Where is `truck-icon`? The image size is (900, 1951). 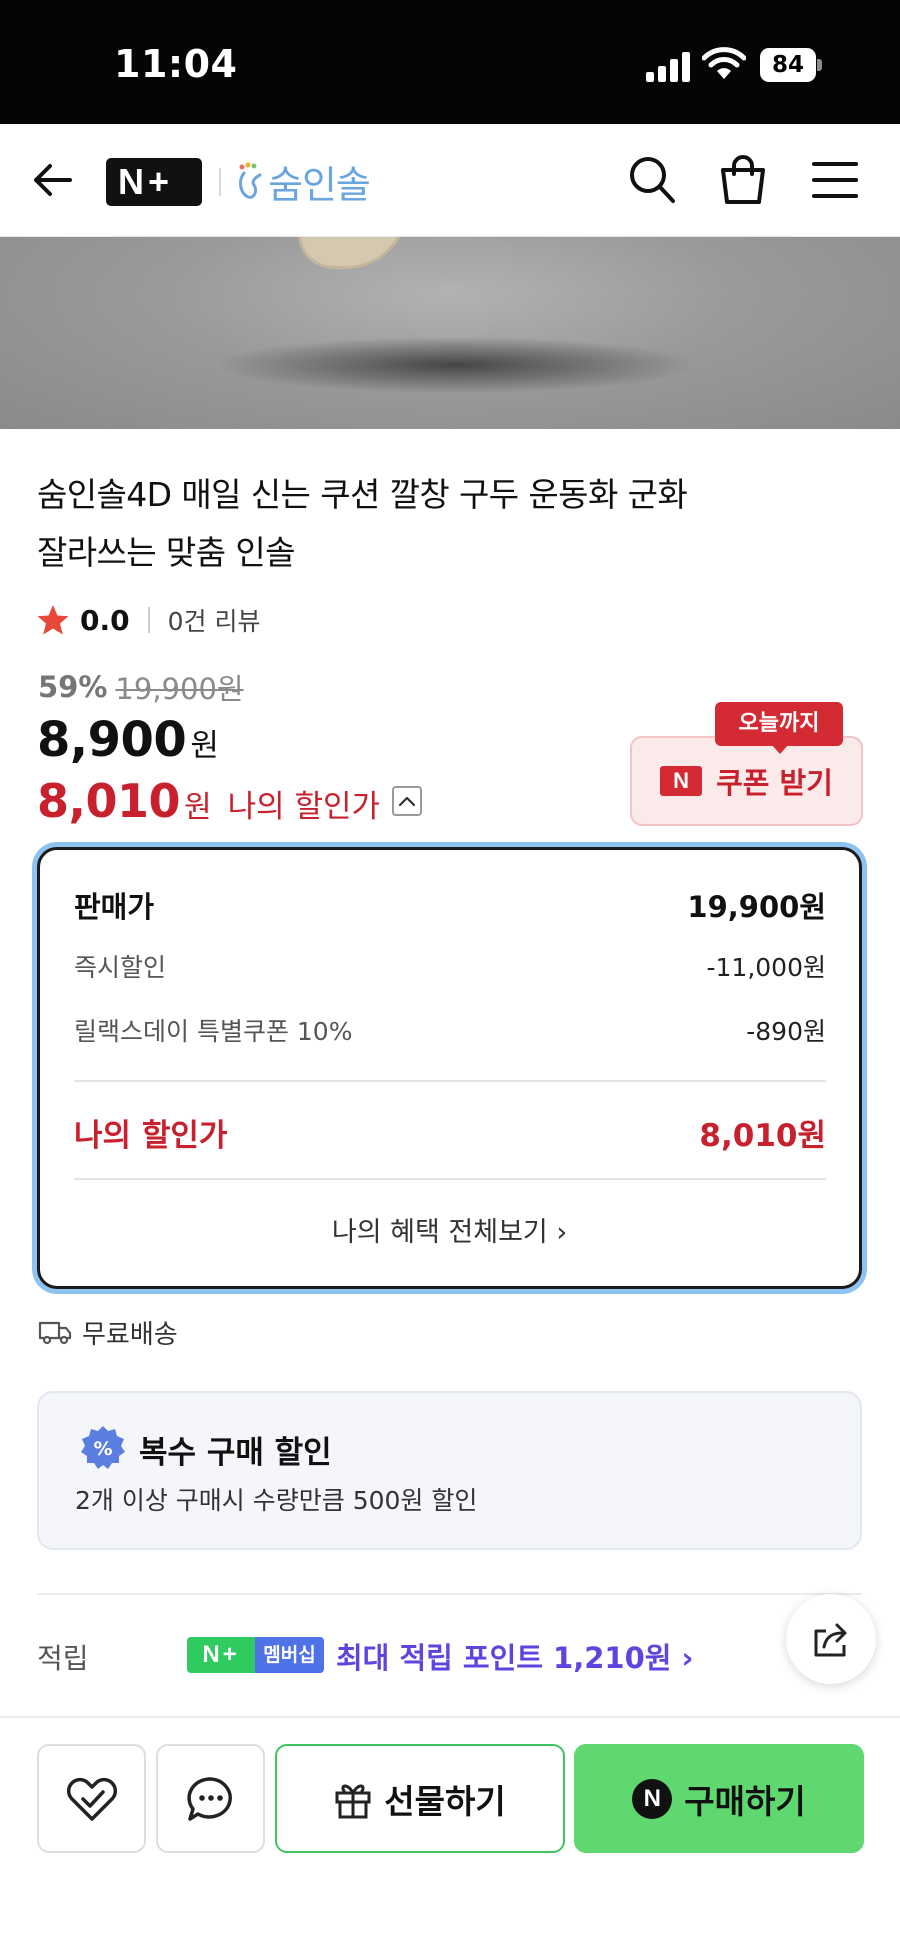 truck-icon is located at coordinates (55, 1333).